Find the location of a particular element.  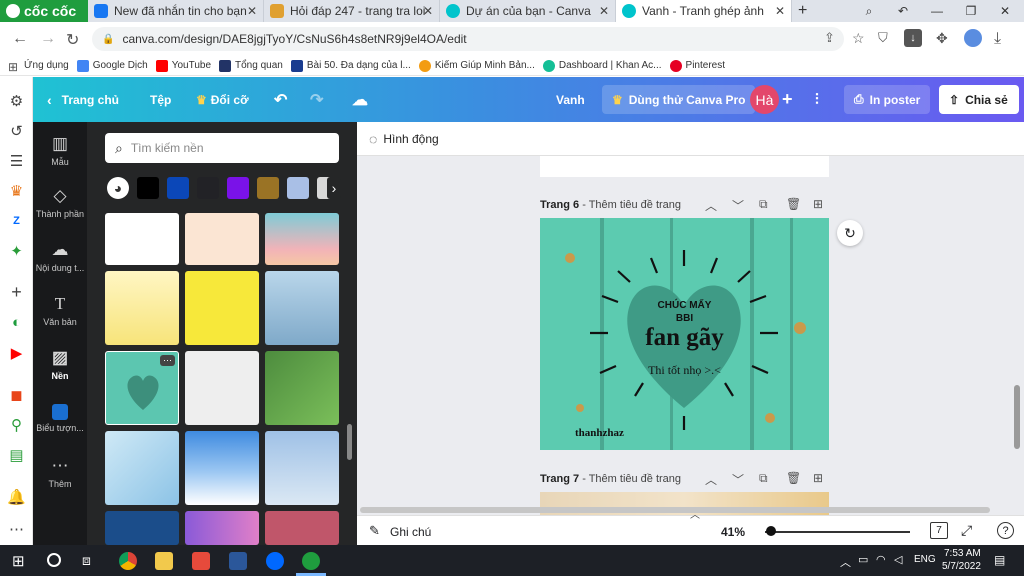

share-icon: ⇪ is located at coordinates (829, 38).